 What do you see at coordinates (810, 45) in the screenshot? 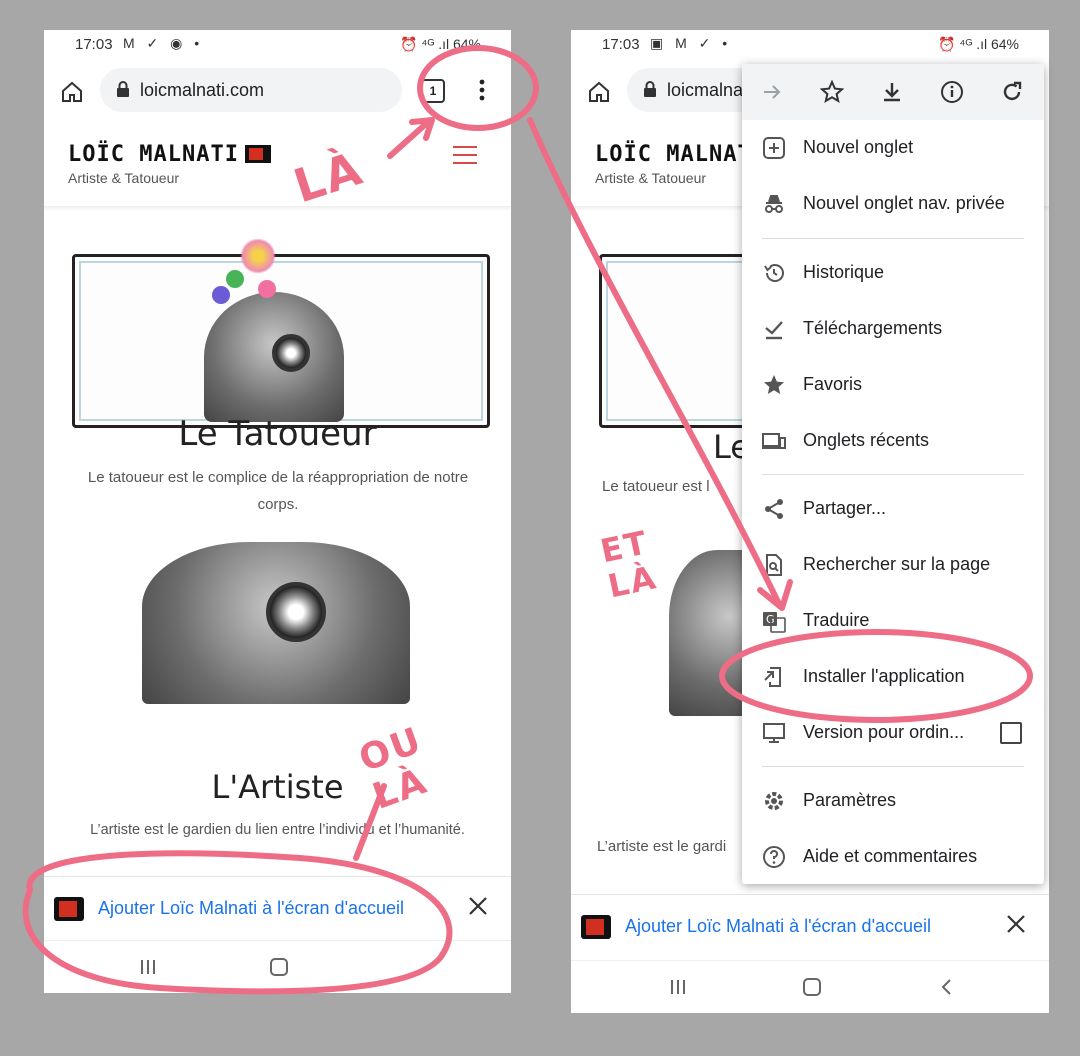
I see `status-bar: 17:03 ▣ M ✓ • ⏰ ⁴ᴳ .ıl 64%` at bounding box center [810, 45].